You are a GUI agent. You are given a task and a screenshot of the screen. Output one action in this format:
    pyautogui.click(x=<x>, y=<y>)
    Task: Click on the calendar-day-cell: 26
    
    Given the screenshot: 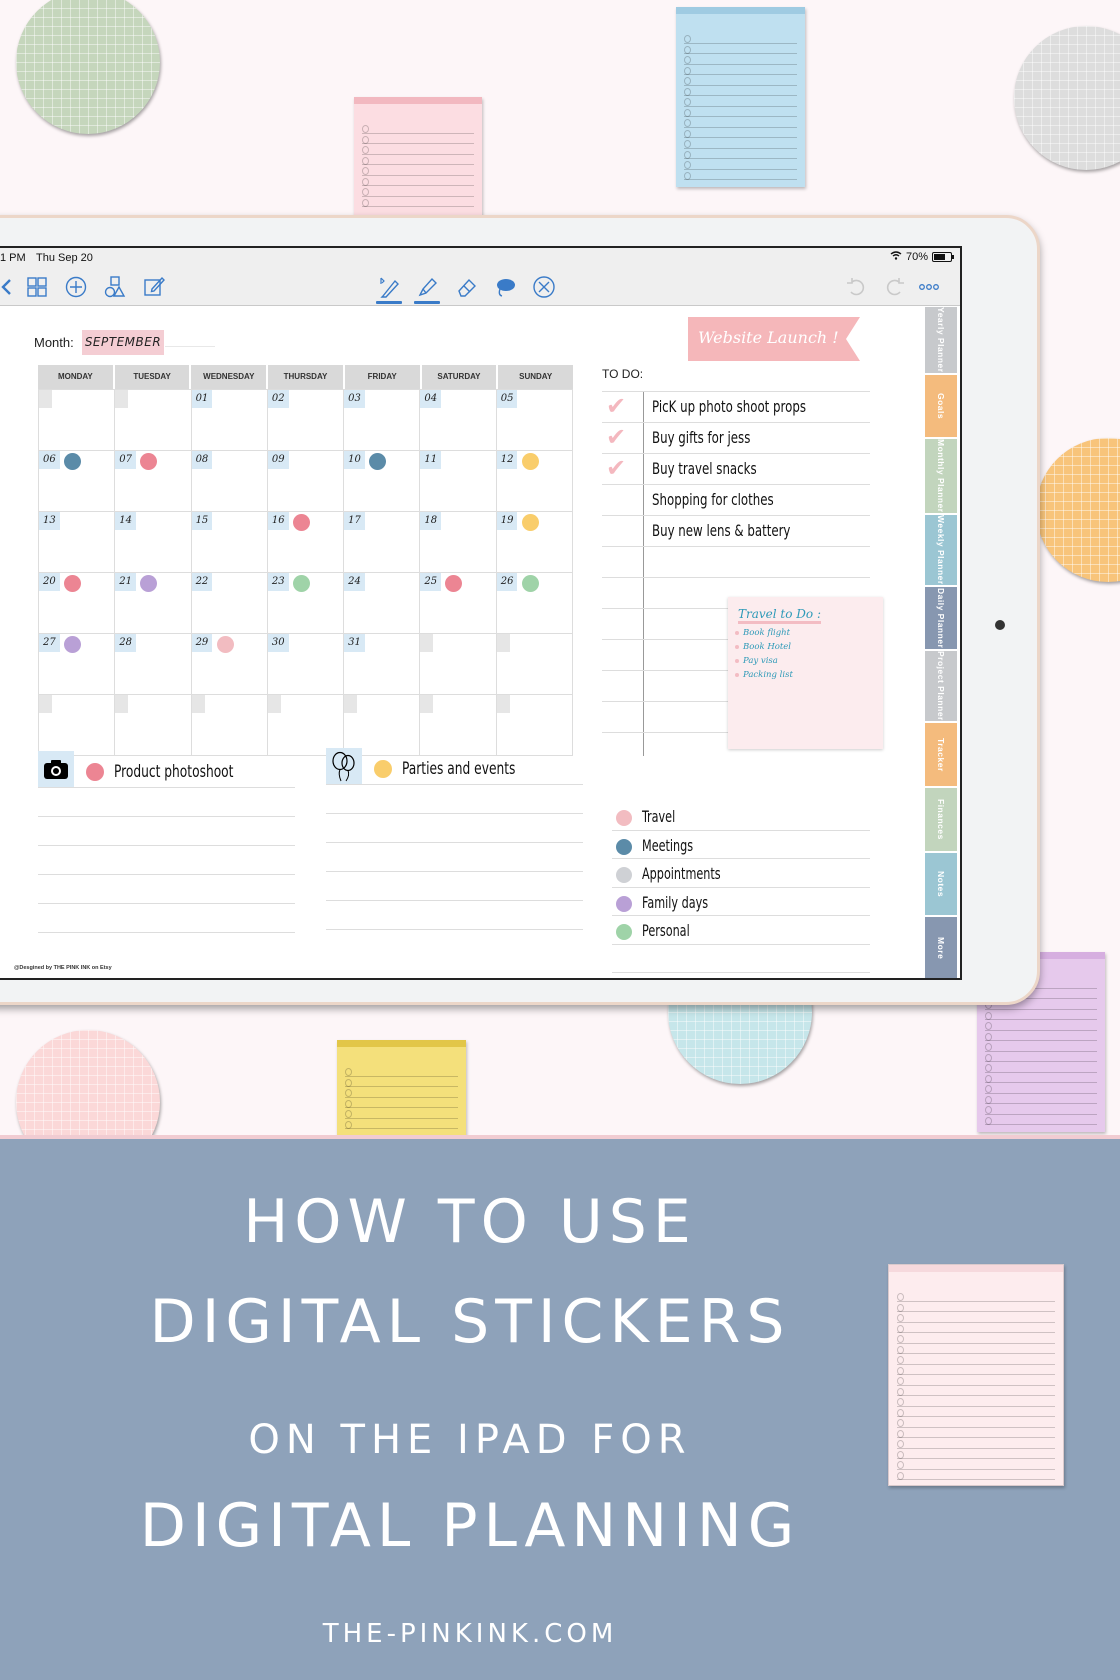 What is the action you would take?
    pyautogui.click(x=534, y=603)
    